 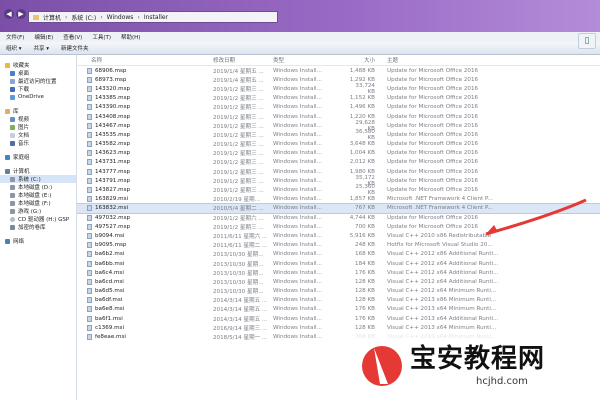 What do you see at coordinates (38, 171) in the screenshot?
I see `sidebar-item-computer: 计算机` at bounding box center [38, 171].